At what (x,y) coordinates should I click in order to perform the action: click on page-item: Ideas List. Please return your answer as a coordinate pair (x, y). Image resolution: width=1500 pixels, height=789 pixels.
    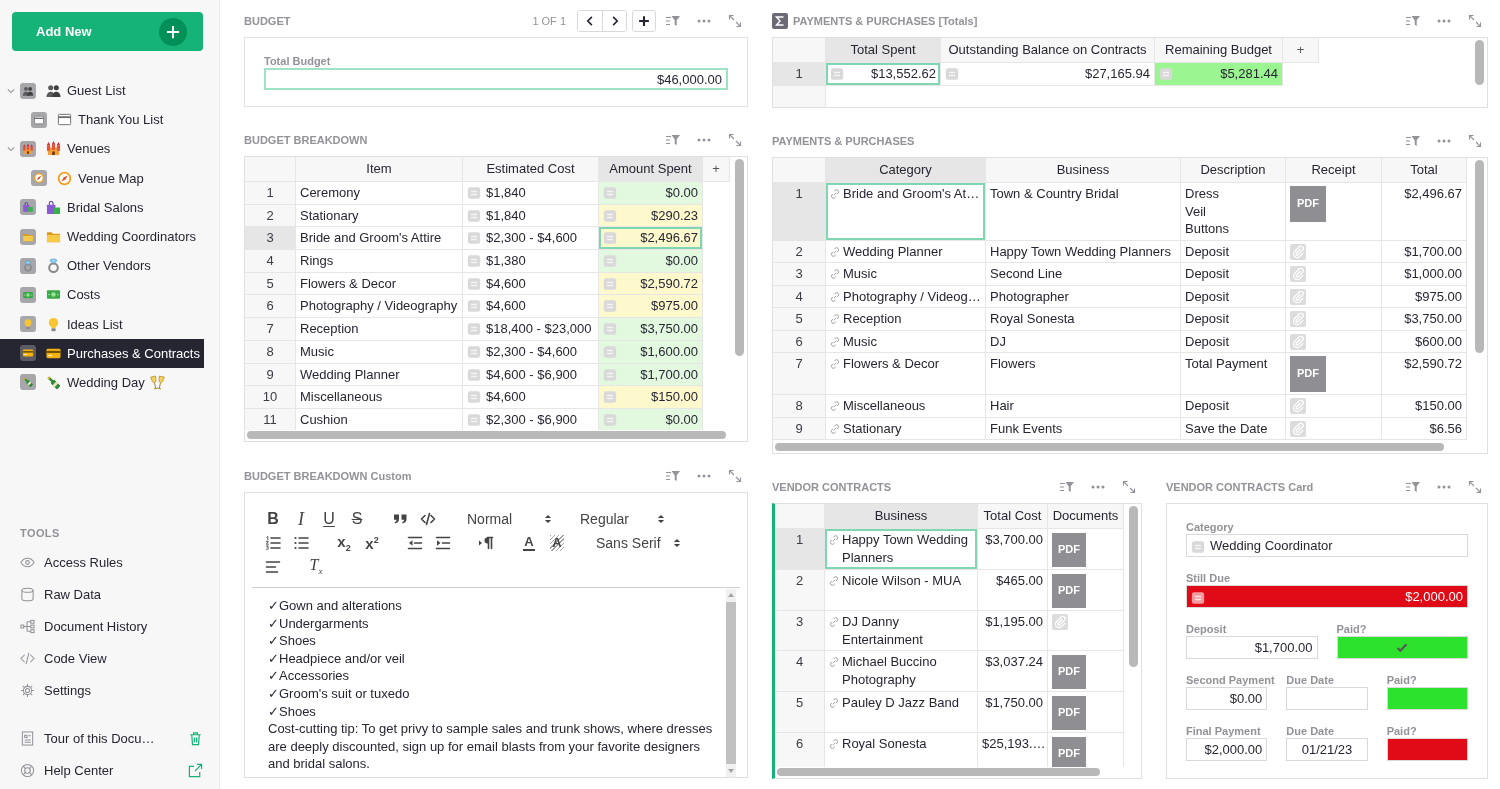
    Looking at the image, I should click on (102, 324).